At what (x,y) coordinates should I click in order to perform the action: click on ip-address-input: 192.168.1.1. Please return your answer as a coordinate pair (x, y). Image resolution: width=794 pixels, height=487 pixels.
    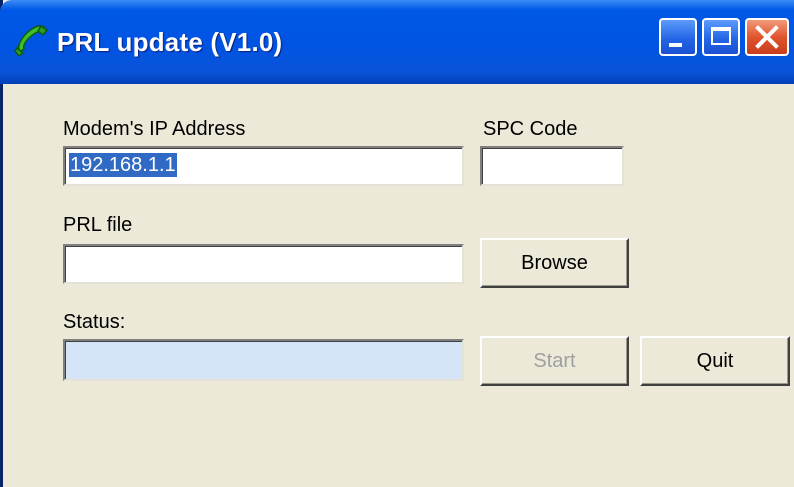
    Looking at the image, I should click on (263, 166).